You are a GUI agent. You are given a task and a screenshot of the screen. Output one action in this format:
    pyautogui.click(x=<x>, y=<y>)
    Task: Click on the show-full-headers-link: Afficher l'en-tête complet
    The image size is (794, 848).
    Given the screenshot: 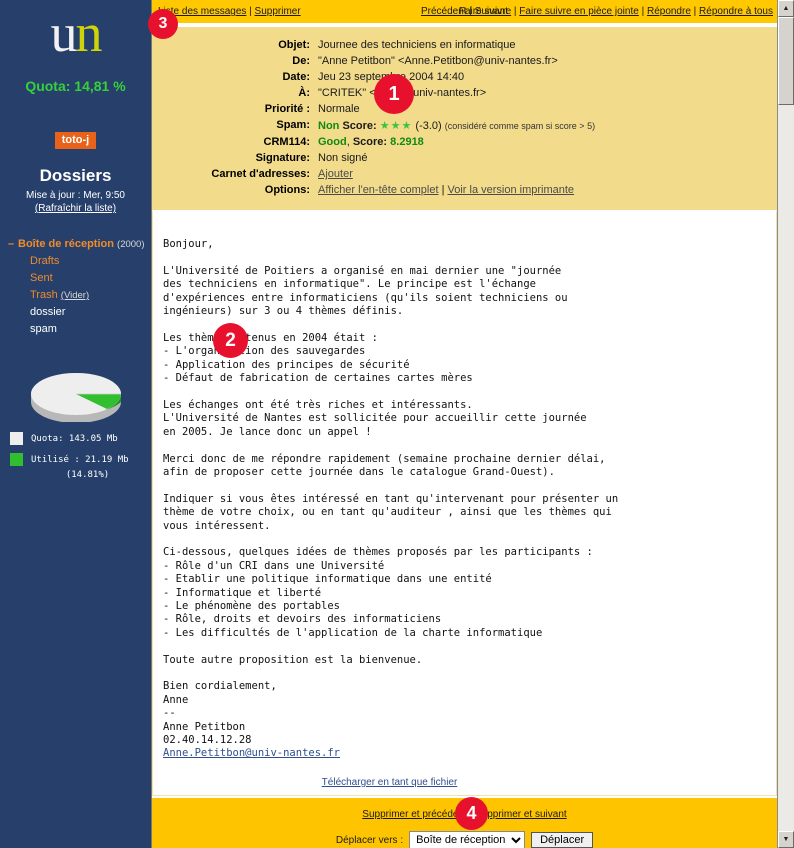 What is the action you would take?
    pyautogui.click(x=378, y=190)
    